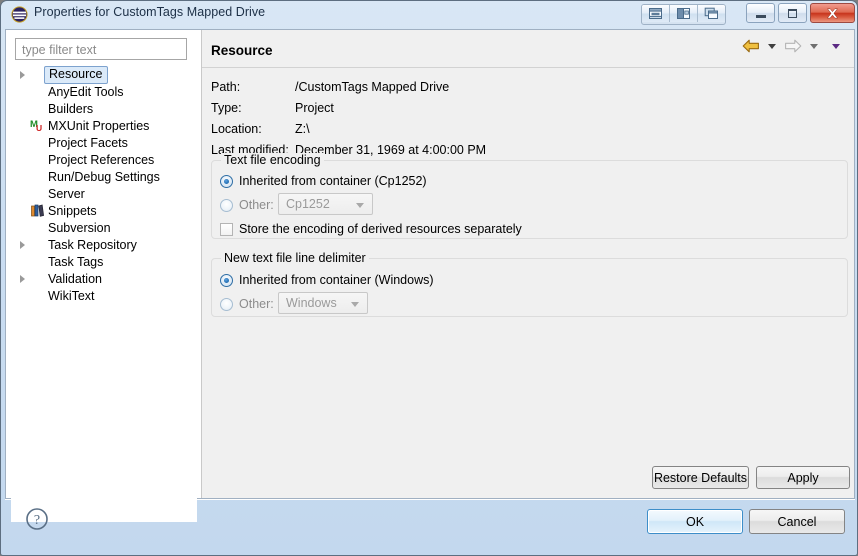 This screenshot has height=556, width=858. I want to click on sidebar-item-label: Server, so click(66, 193).